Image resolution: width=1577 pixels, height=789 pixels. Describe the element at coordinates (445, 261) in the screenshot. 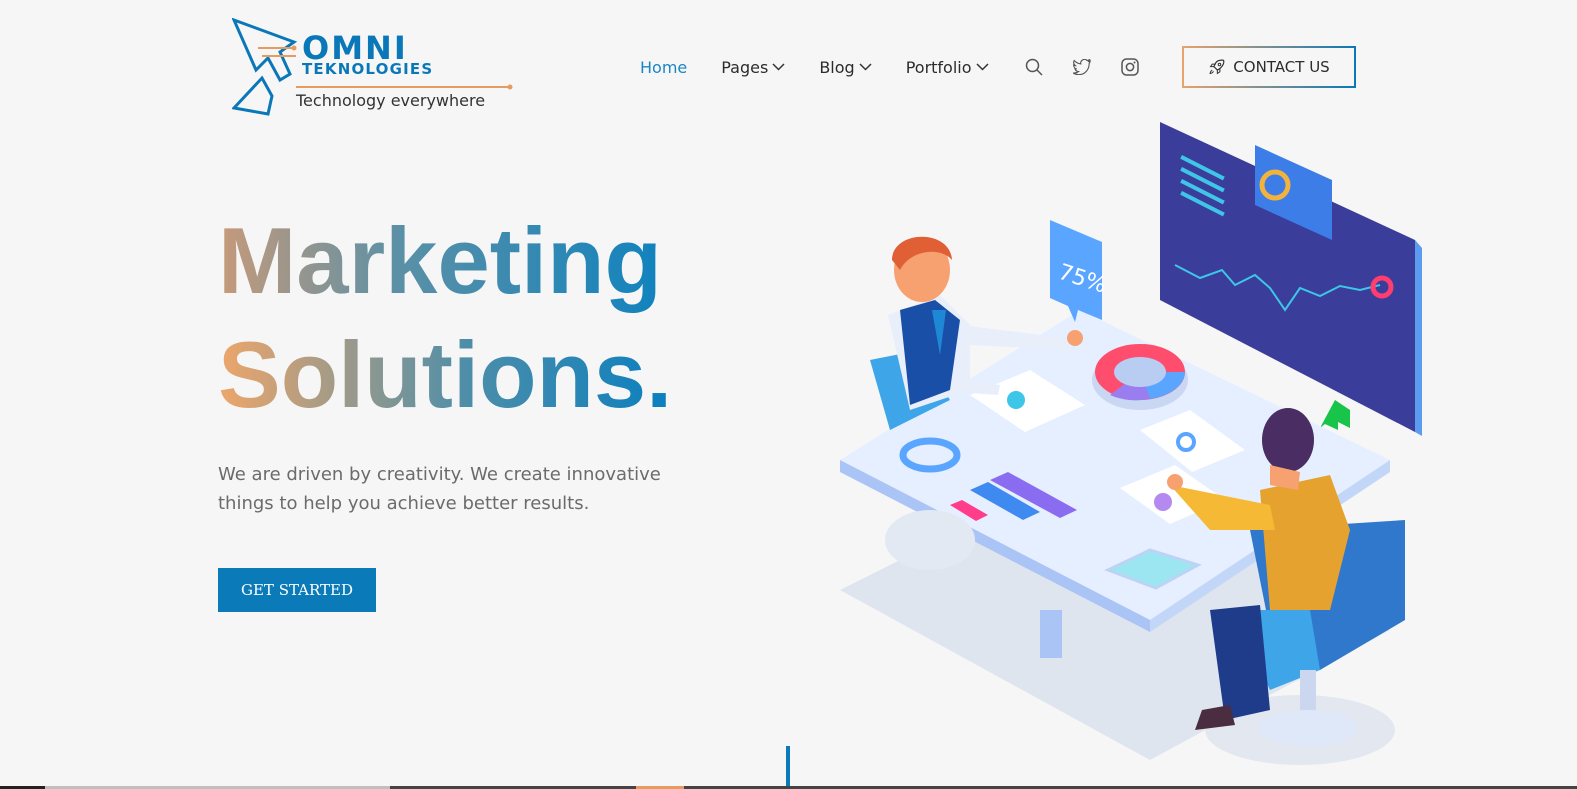

I see `hero-title-line1: Marketing` at that location.